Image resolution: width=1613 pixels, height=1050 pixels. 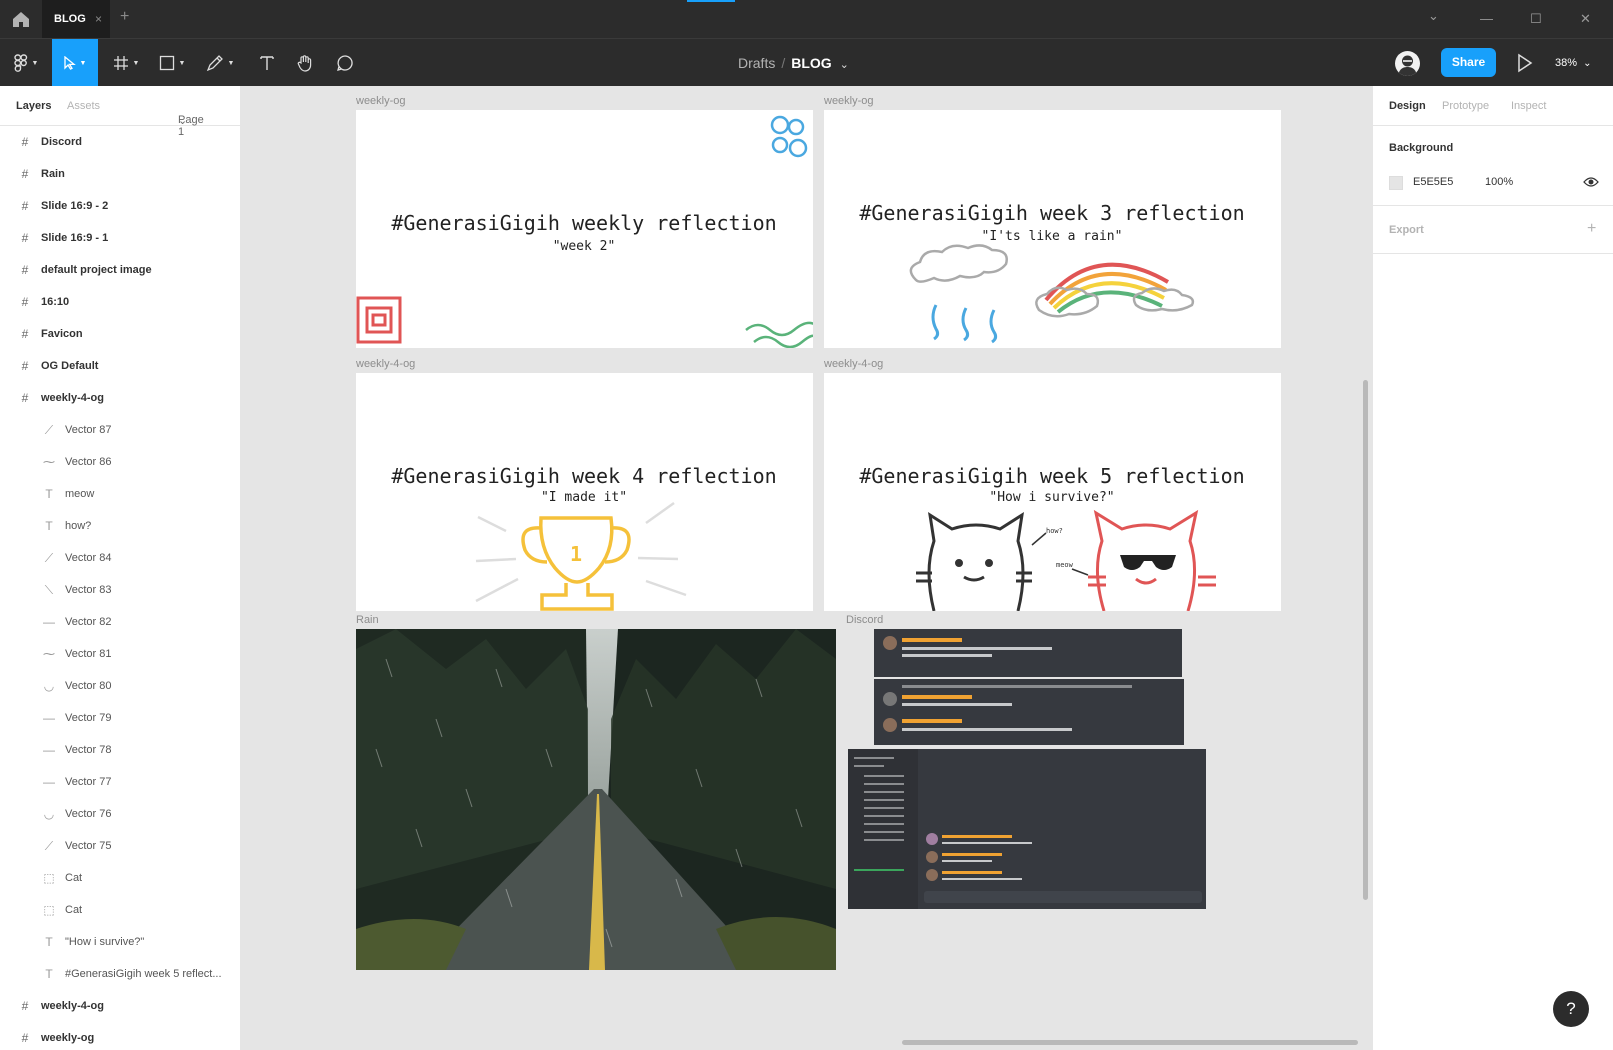 I want to click on vector-icon: —, so click(x=49, y=750).